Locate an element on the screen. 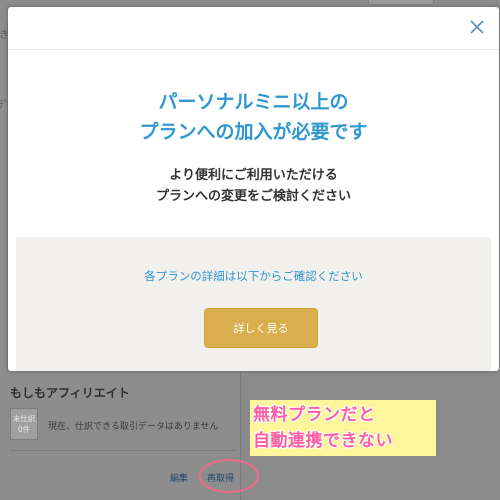 This screenshot has width=500, height=500. close-icon is located at coordinates (477, 27).